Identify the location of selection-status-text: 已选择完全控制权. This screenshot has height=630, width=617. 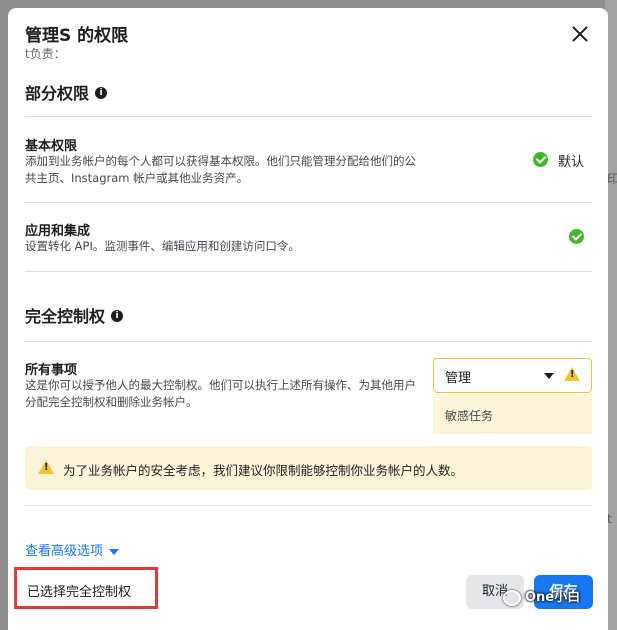
(79, 592).